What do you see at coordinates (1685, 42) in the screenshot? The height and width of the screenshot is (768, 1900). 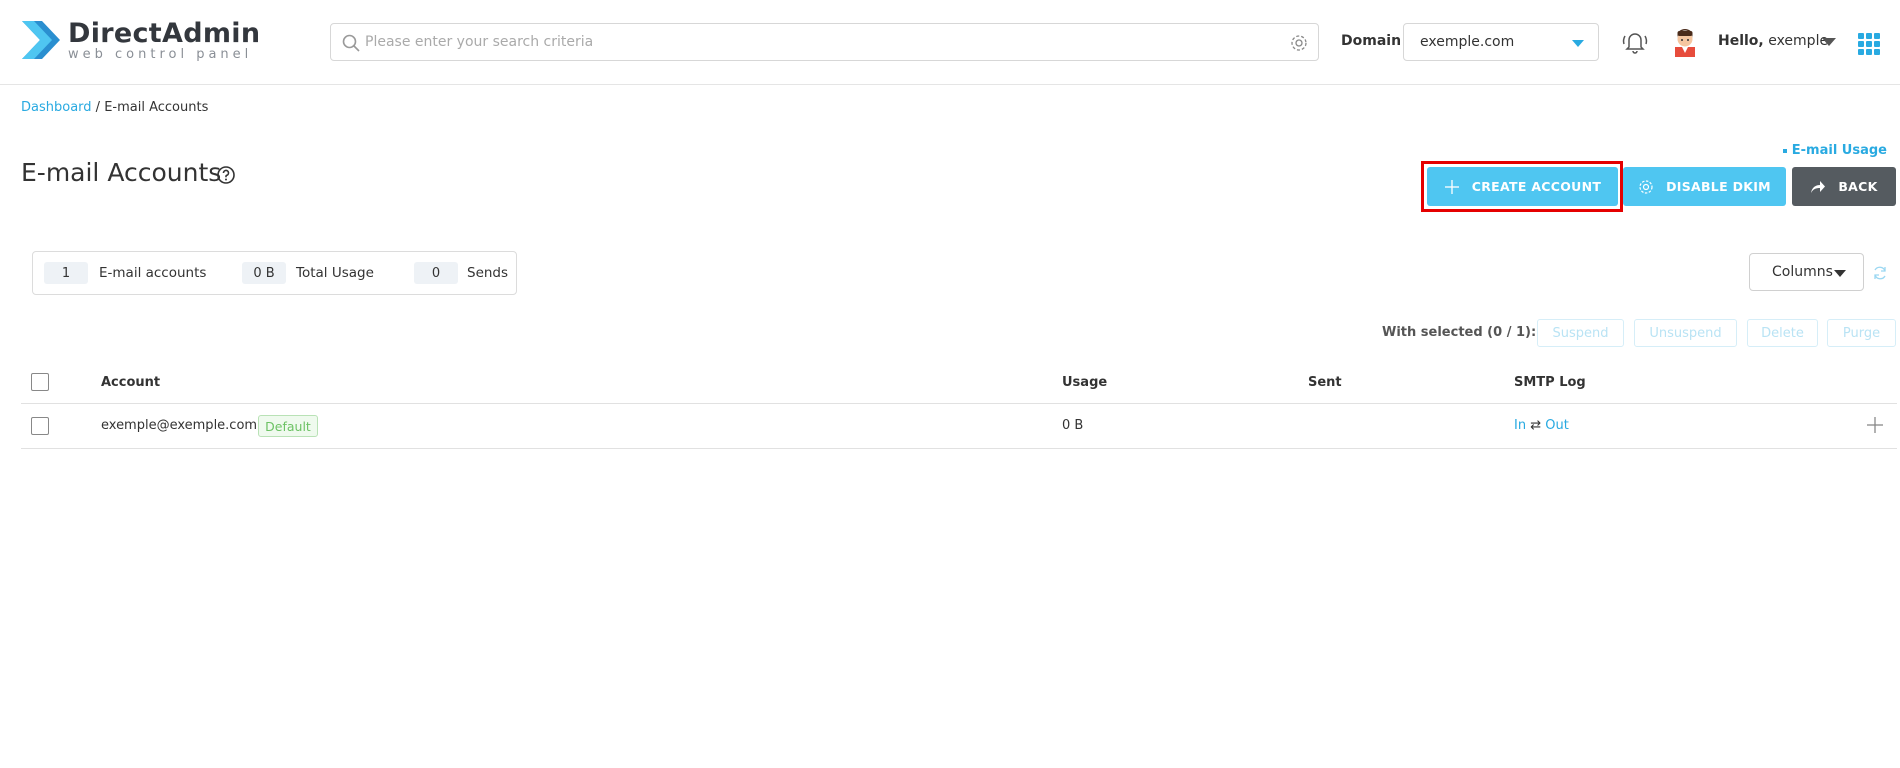 I see `avatar` at bounding box center [1685, 42].